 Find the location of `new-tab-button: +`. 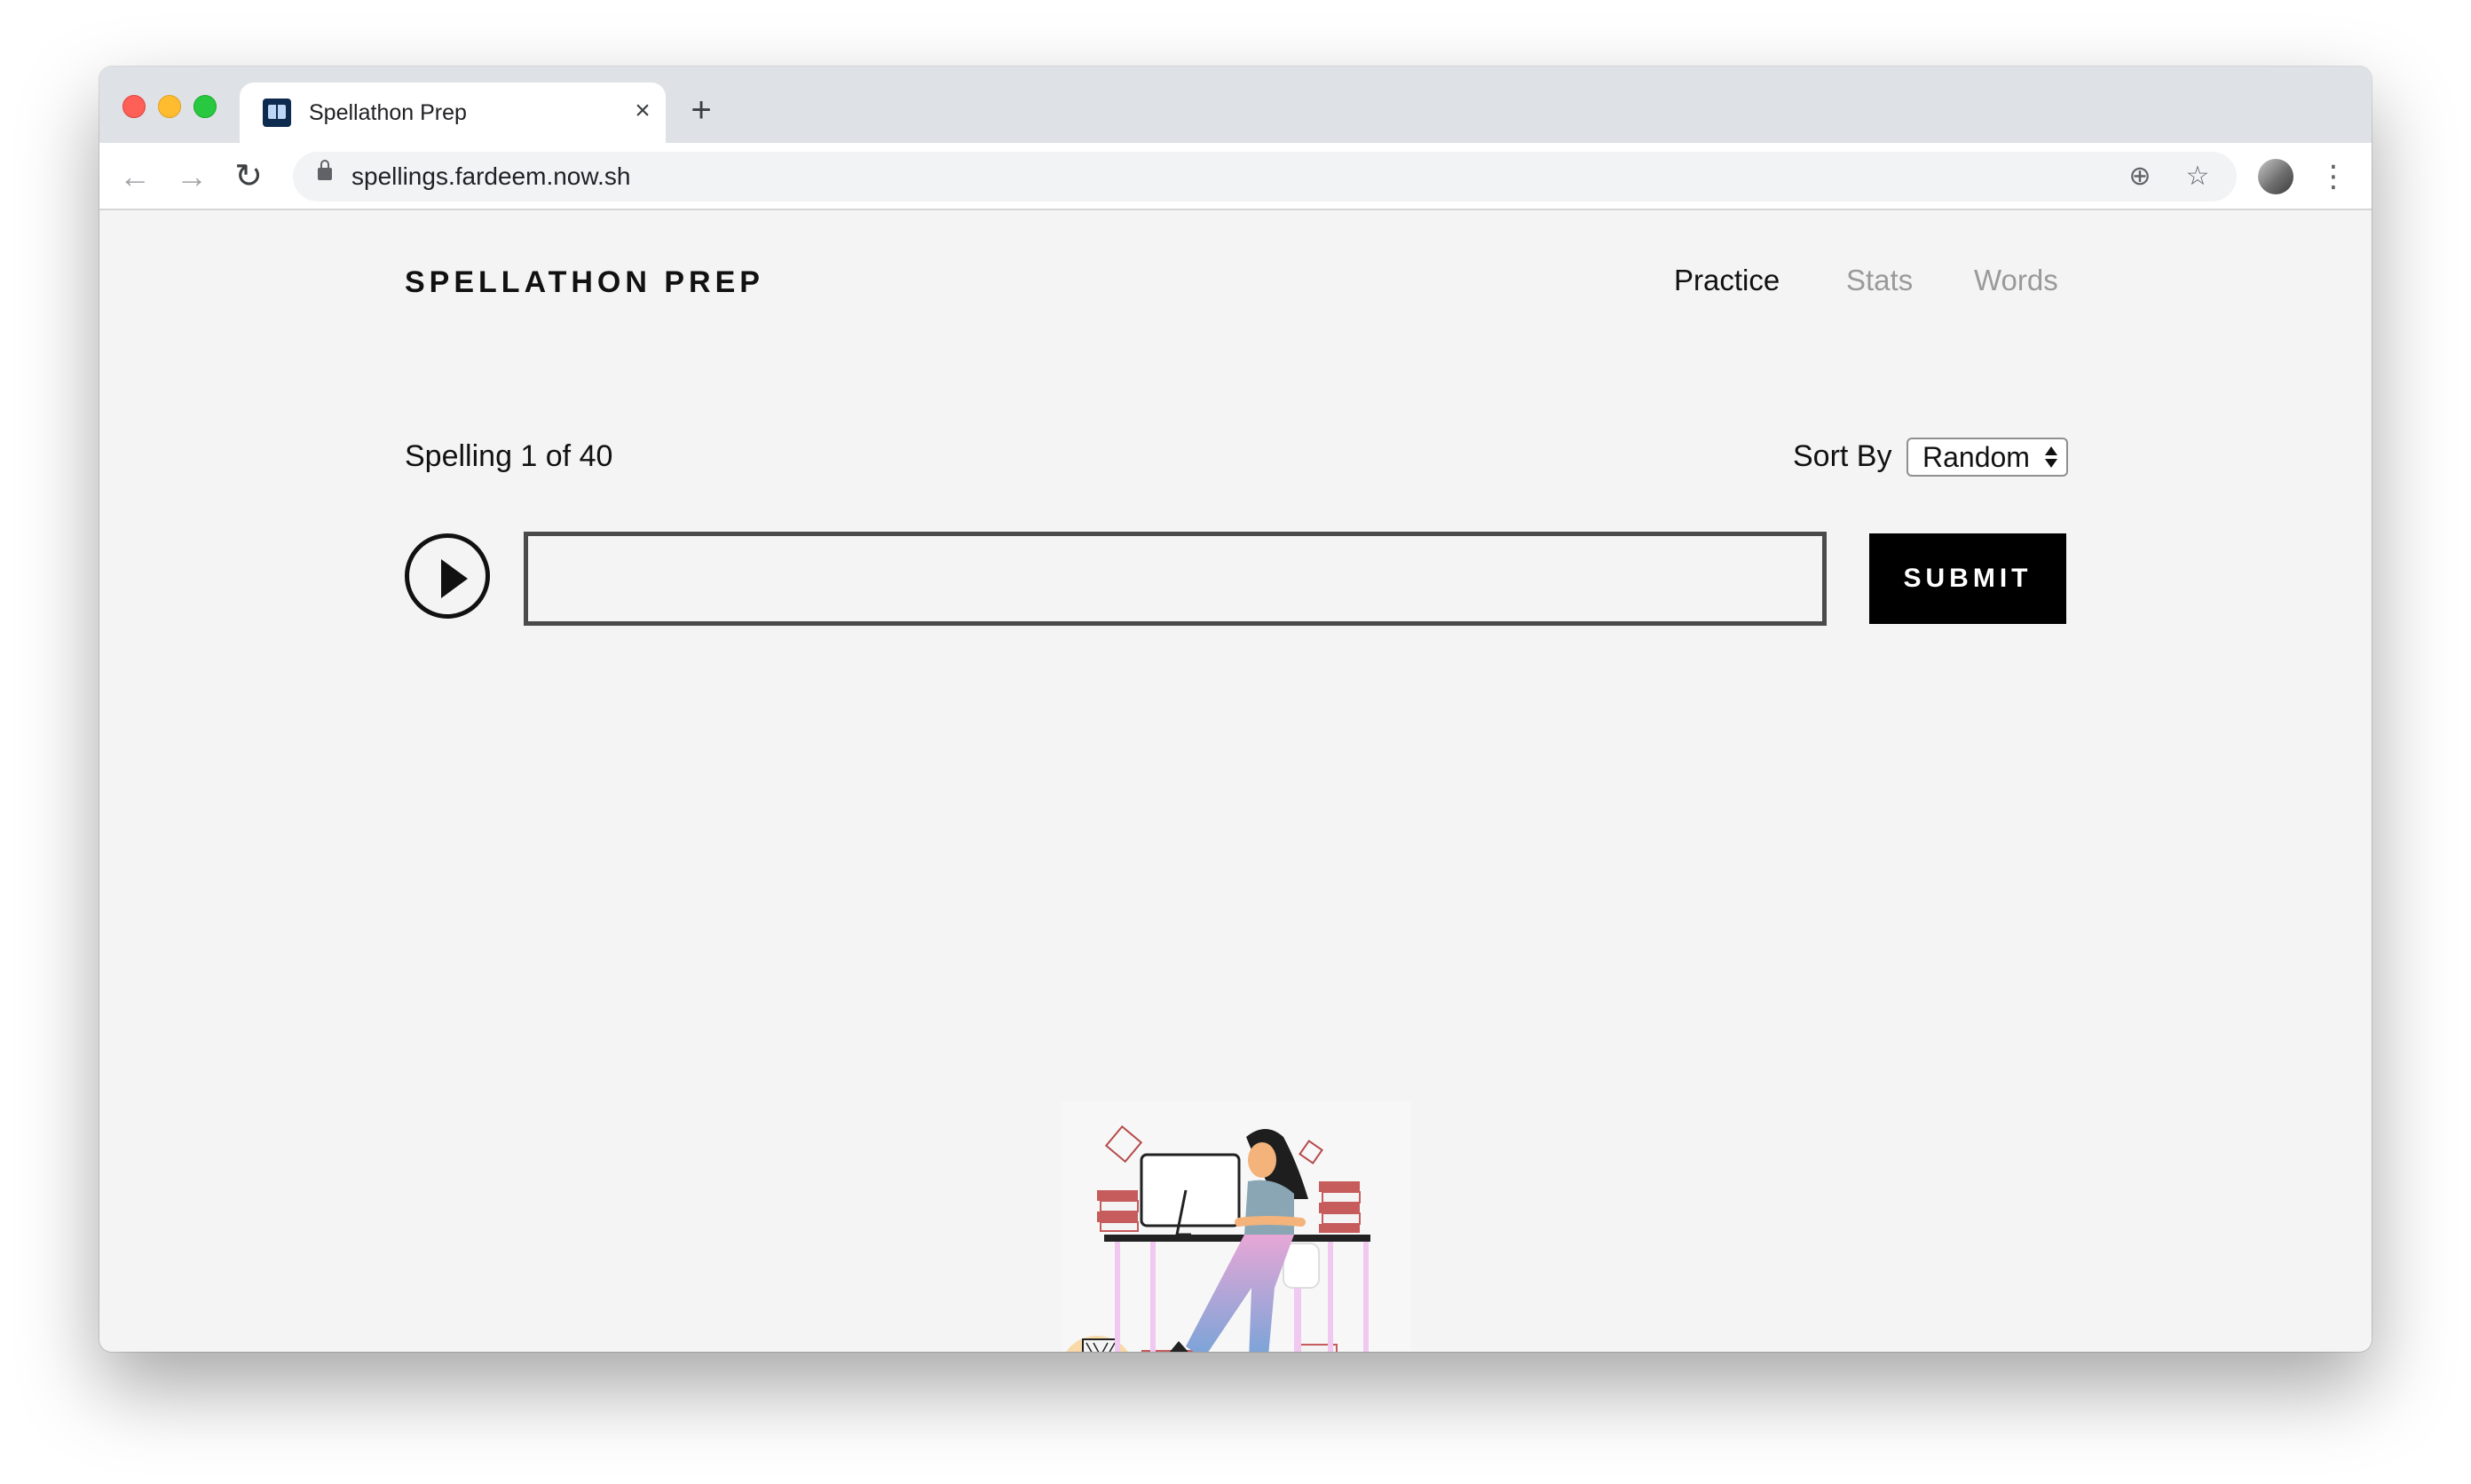

new-tab-button: + is located at coordinates (701, 111).